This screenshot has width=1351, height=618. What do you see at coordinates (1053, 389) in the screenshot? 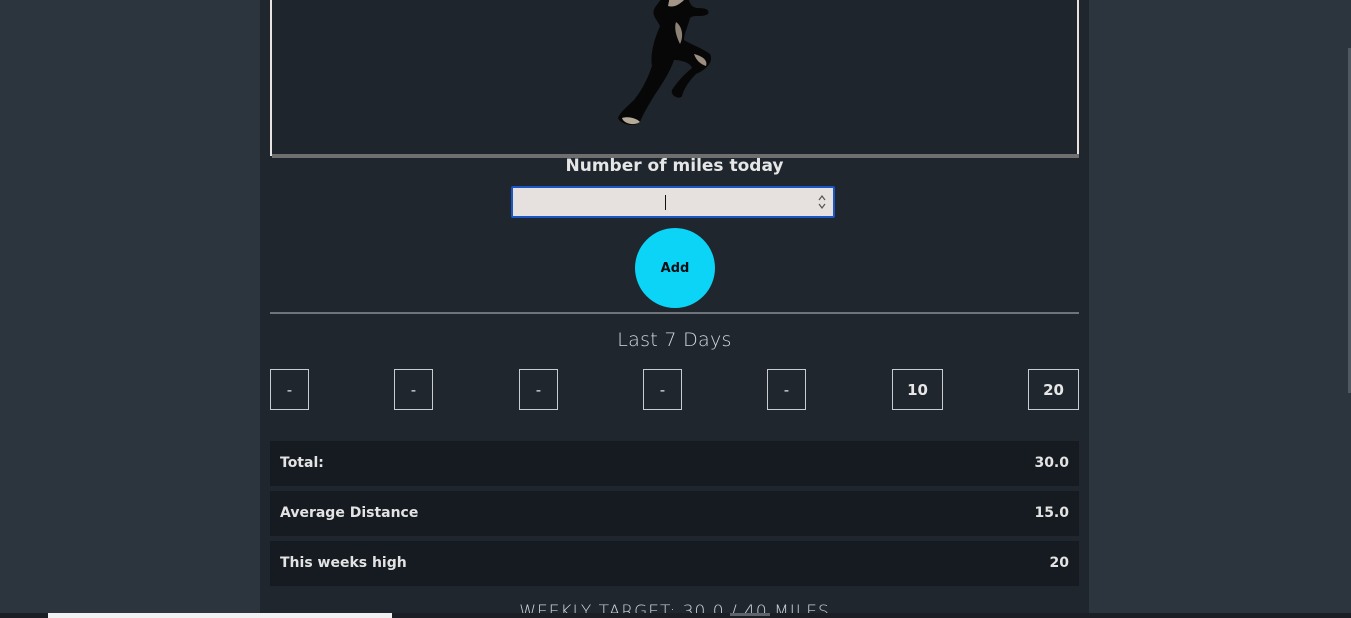
I see `day-box: 20` at bounding box center [1053, 389].